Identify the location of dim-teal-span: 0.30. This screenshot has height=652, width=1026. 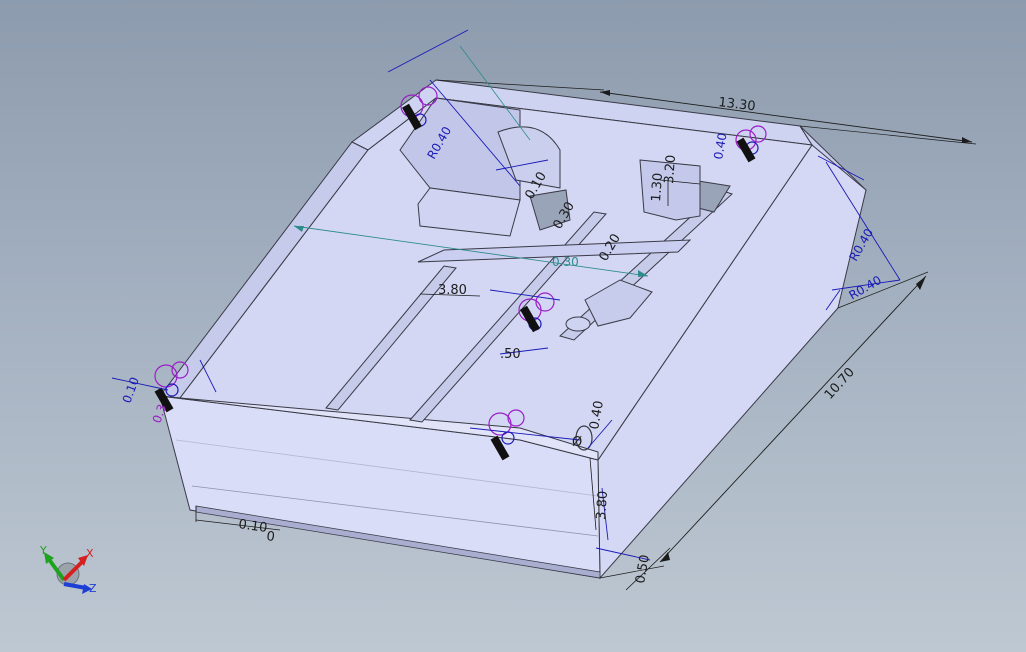
(565, 262).